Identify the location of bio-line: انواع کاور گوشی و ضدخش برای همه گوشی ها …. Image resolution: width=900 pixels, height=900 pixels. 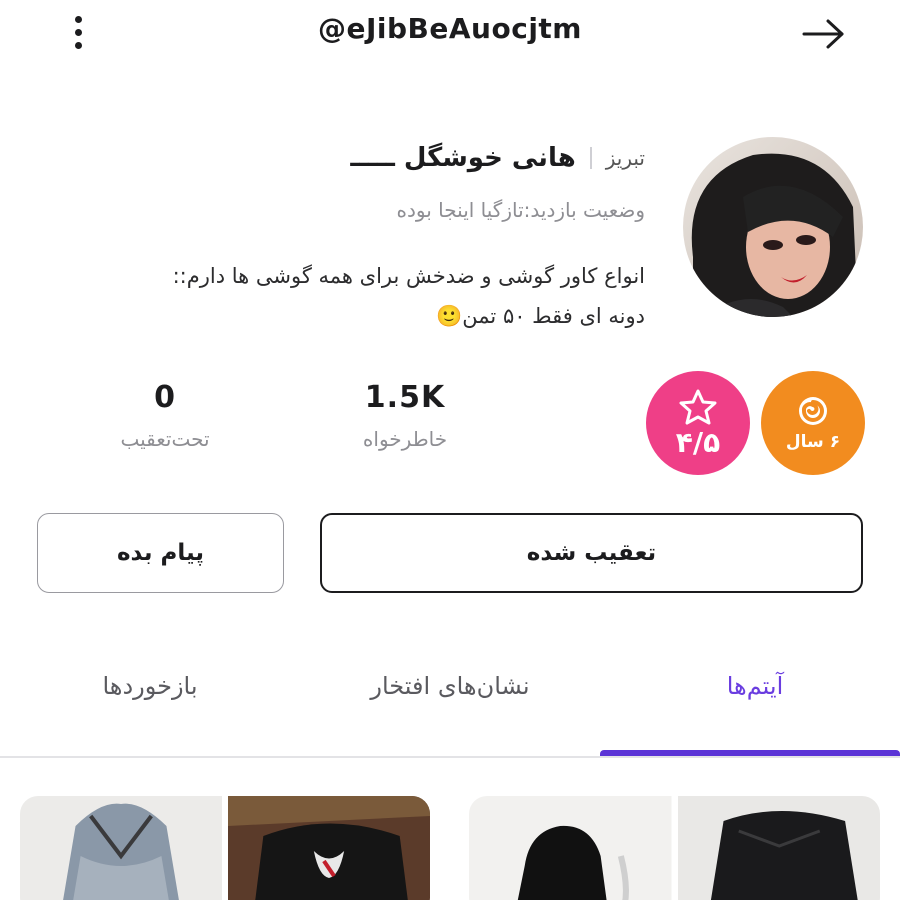
(408, 276).